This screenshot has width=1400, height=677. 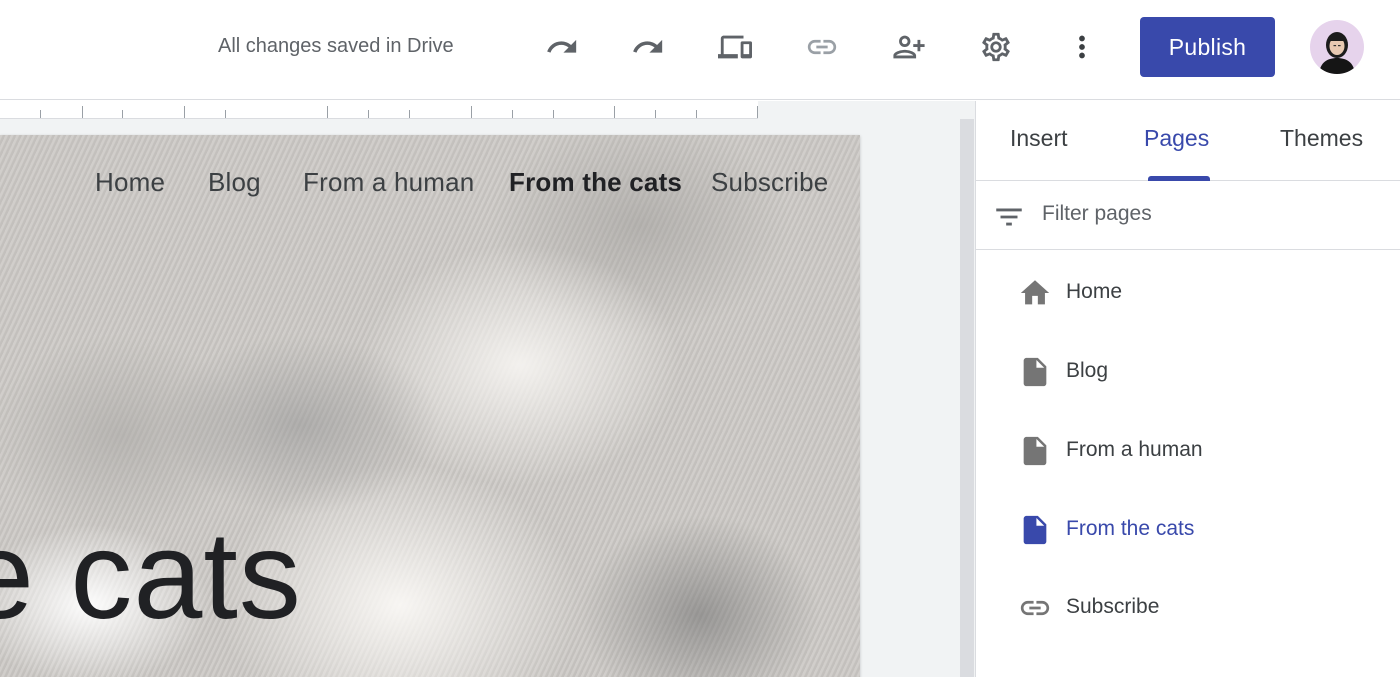 I want to click on filter-icon, so click(x=1009, y=217).